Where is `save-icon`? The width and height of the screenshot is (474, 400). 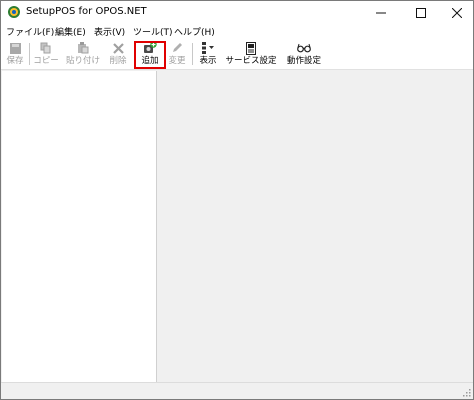 save-icon is located at coordinates (15, 48).